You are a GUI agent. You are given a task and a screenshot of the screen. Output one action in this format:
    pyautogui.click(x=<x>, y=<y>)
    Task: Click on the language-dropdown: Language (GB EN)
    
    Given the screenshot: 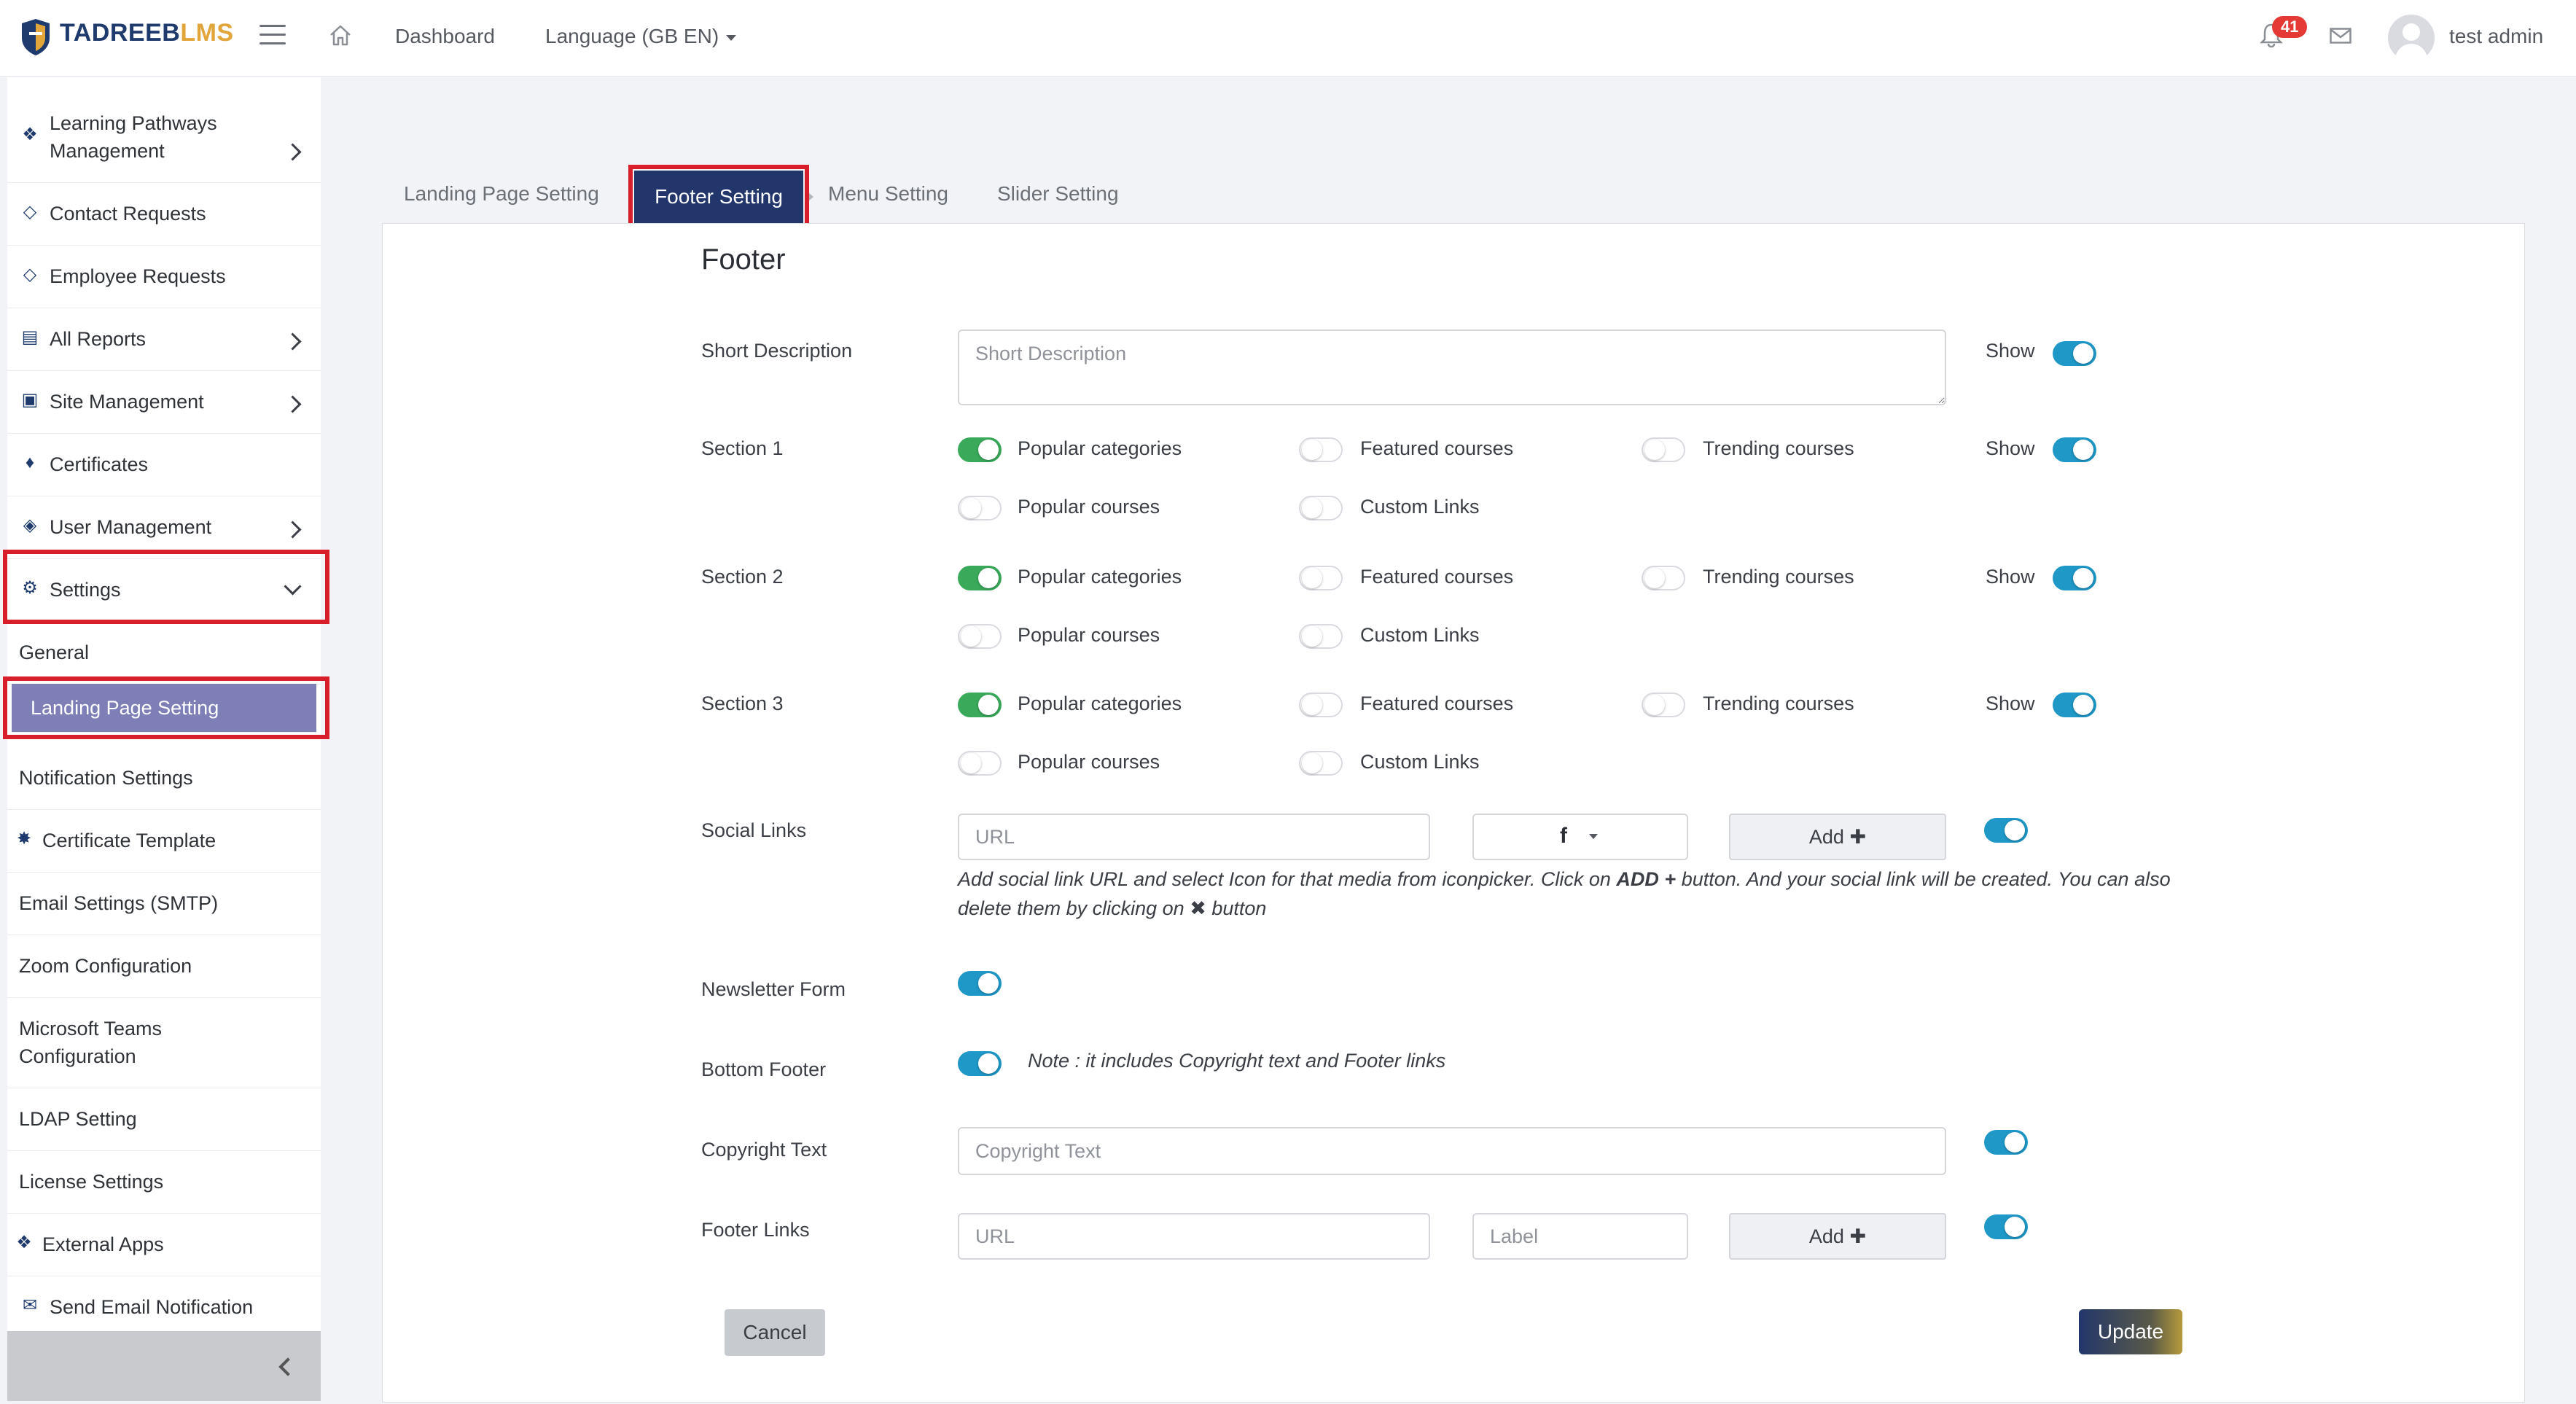 What is the action you would take?
    pyautogui.click(x=641, y=36)
    